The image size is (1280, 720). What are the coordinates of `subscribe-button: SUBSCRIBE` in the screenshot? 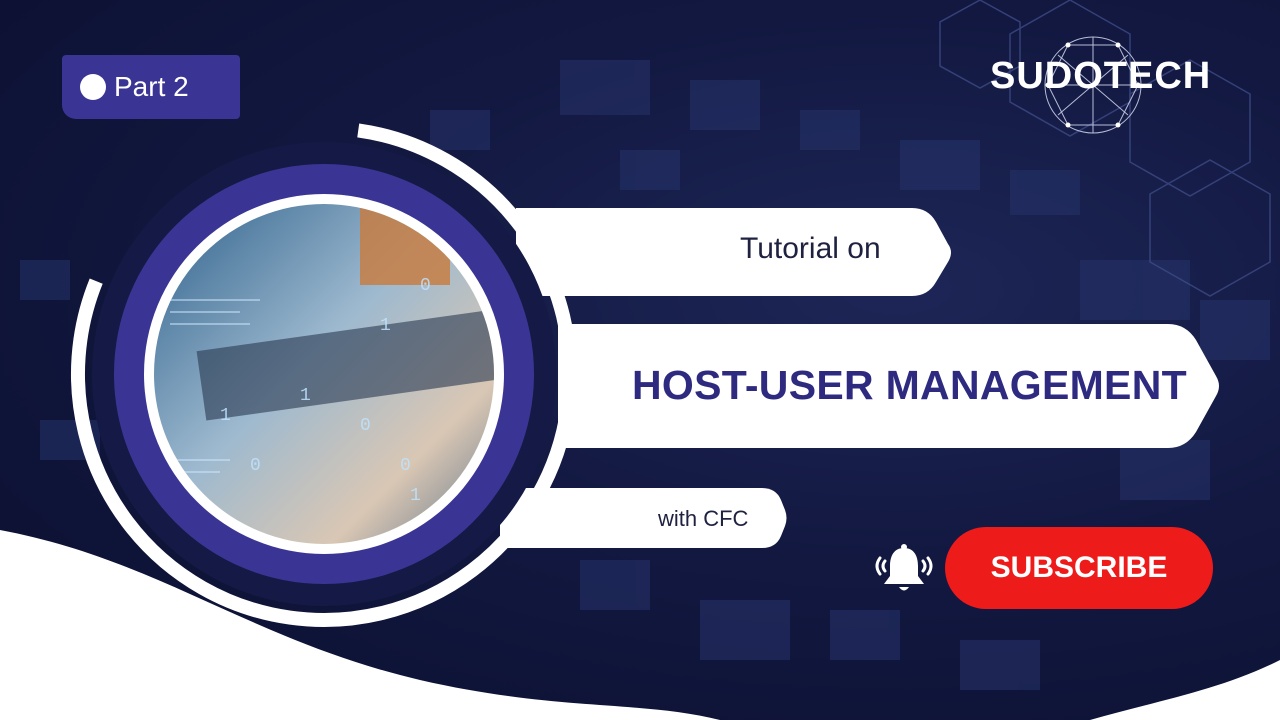 It's located at (1079, 568).